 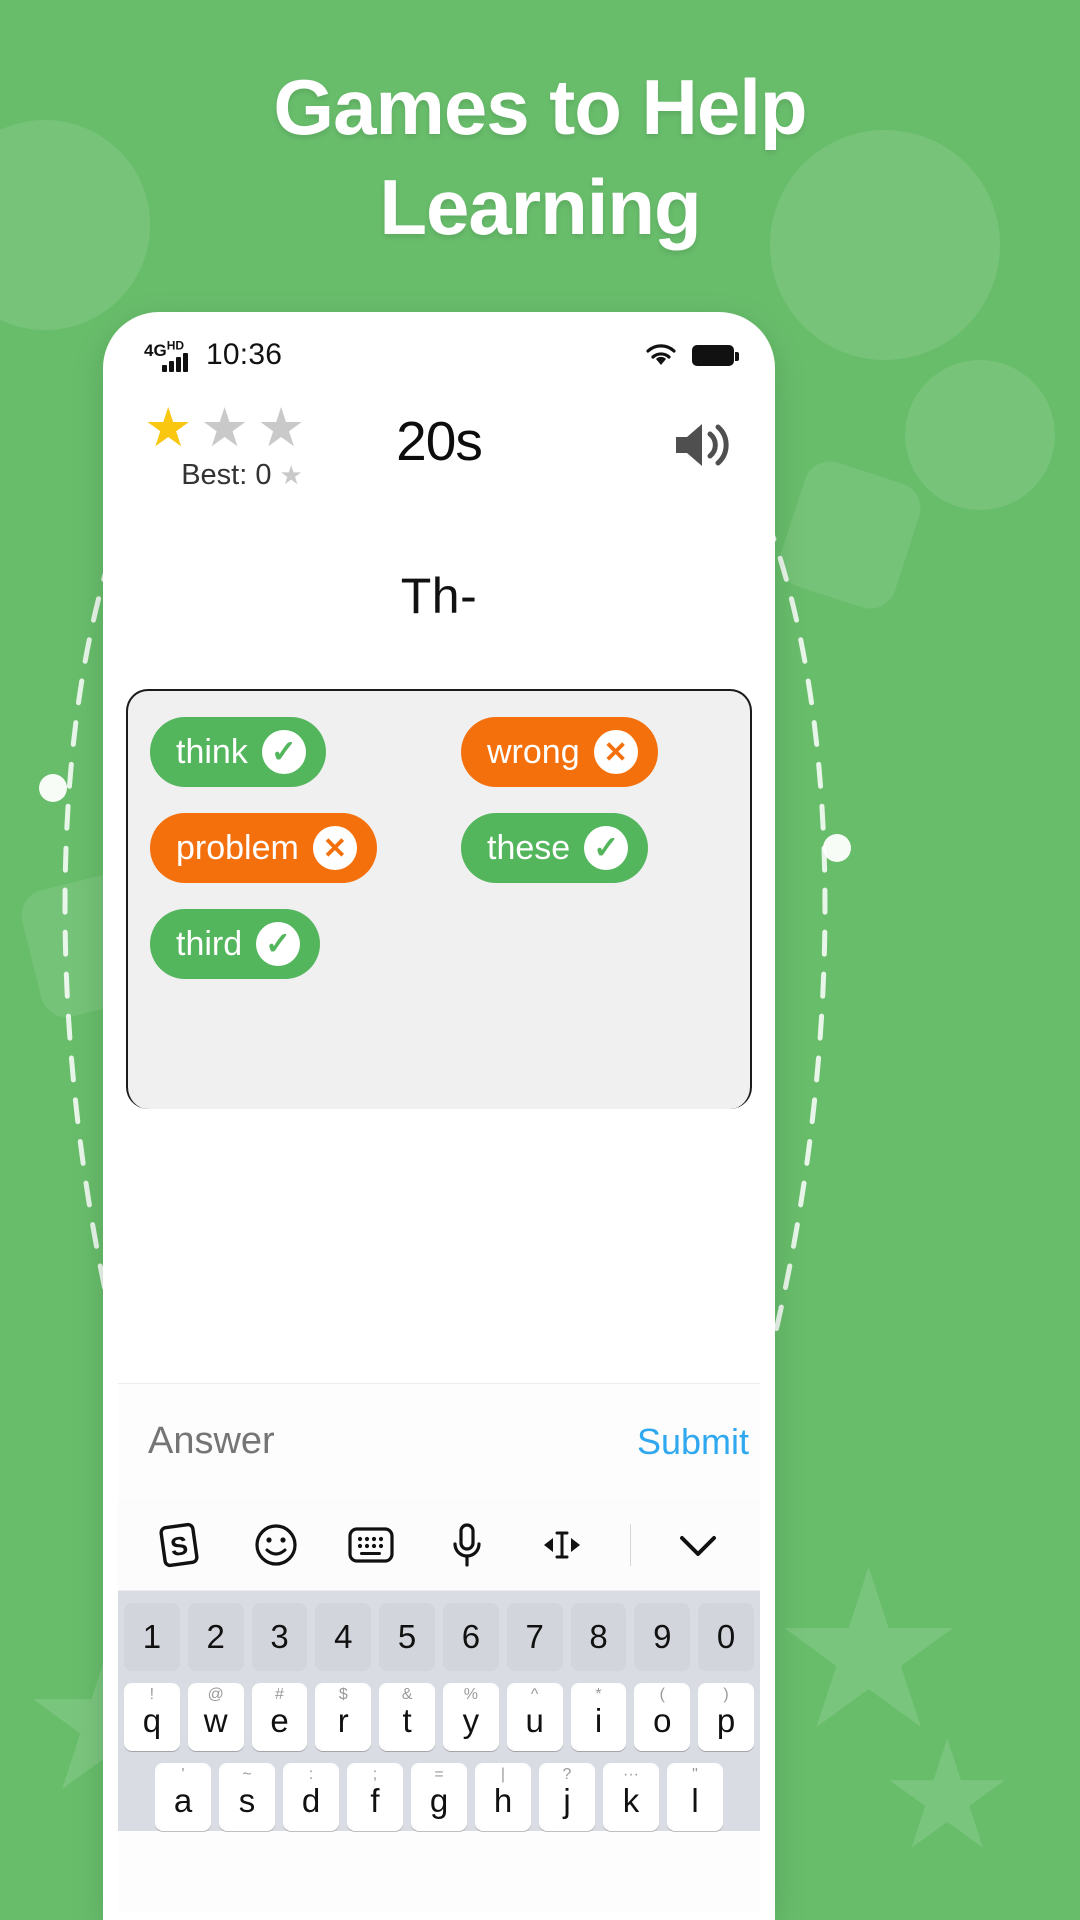 I want to click on keyboard-row-numbers: 1 2 3 4 5 6 7 8 9 0, so click(x=439, y=1637).